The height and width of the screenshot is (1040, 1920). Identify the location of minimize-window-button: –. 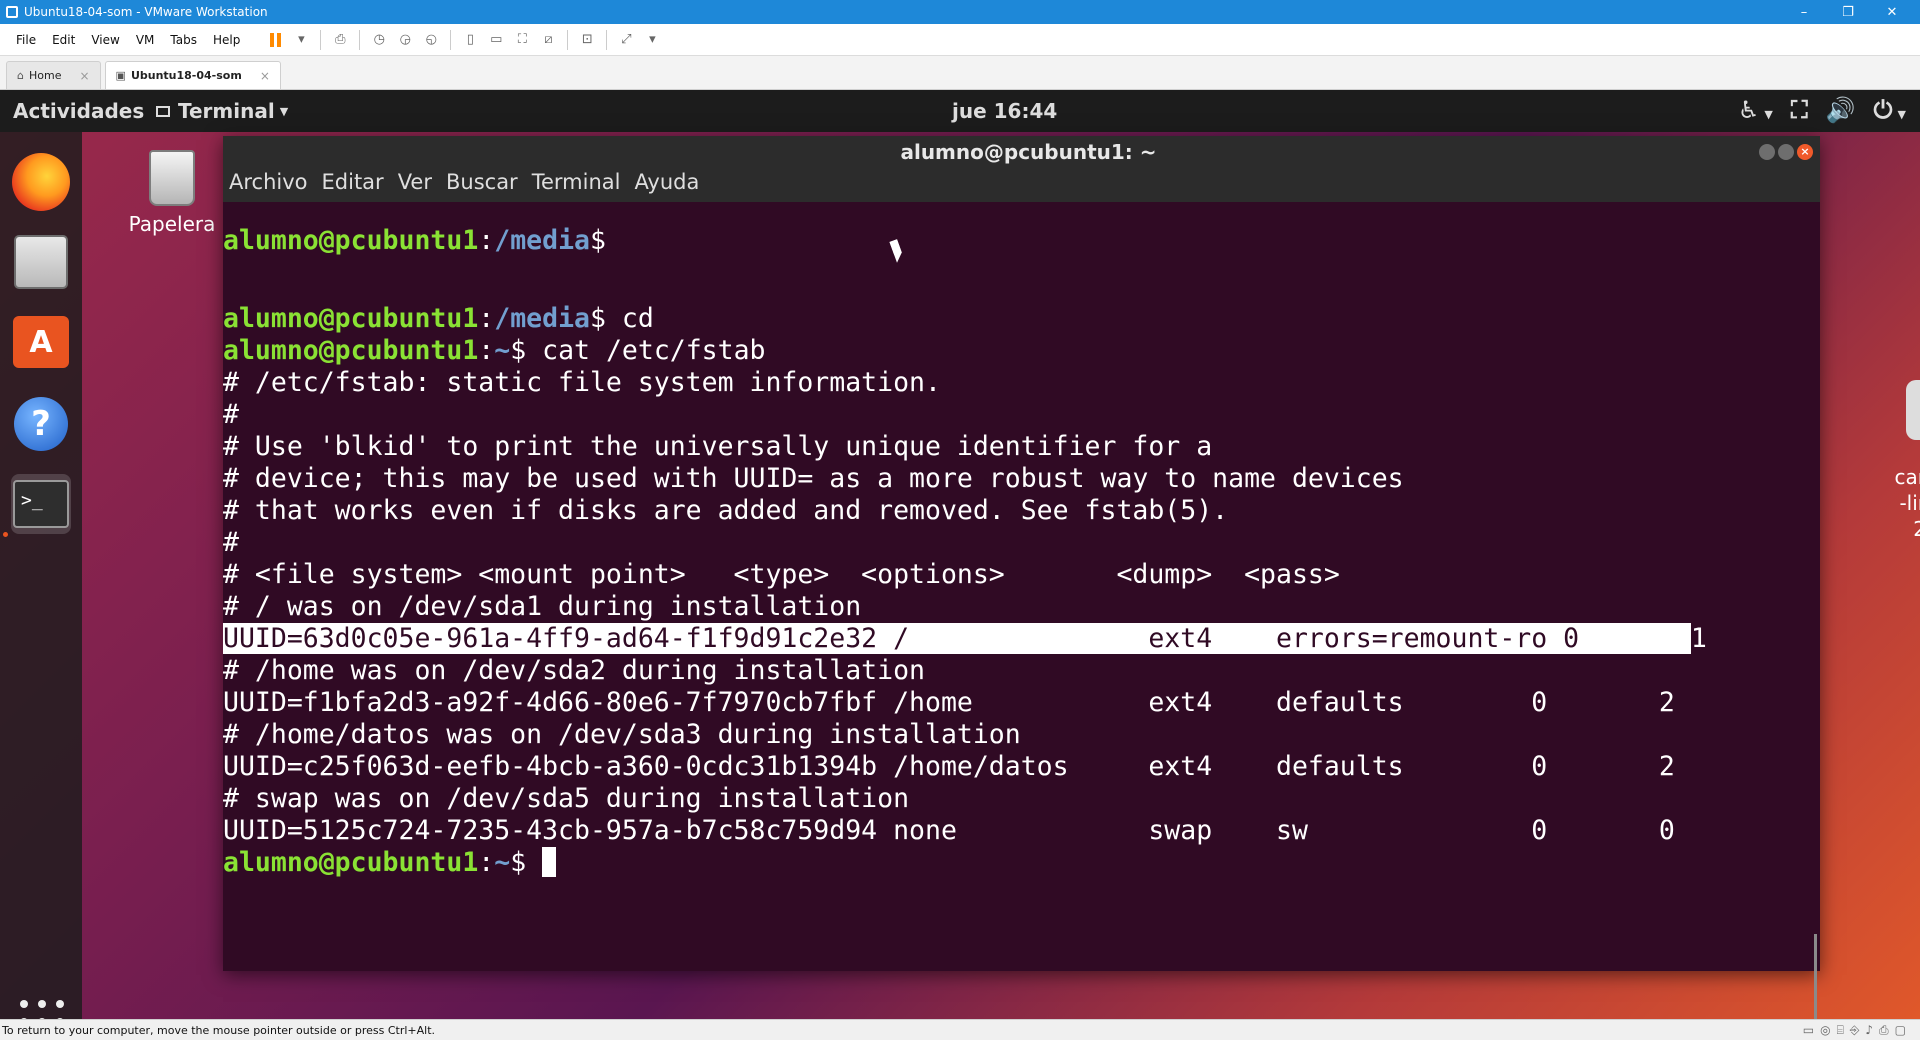
(1804, 12).